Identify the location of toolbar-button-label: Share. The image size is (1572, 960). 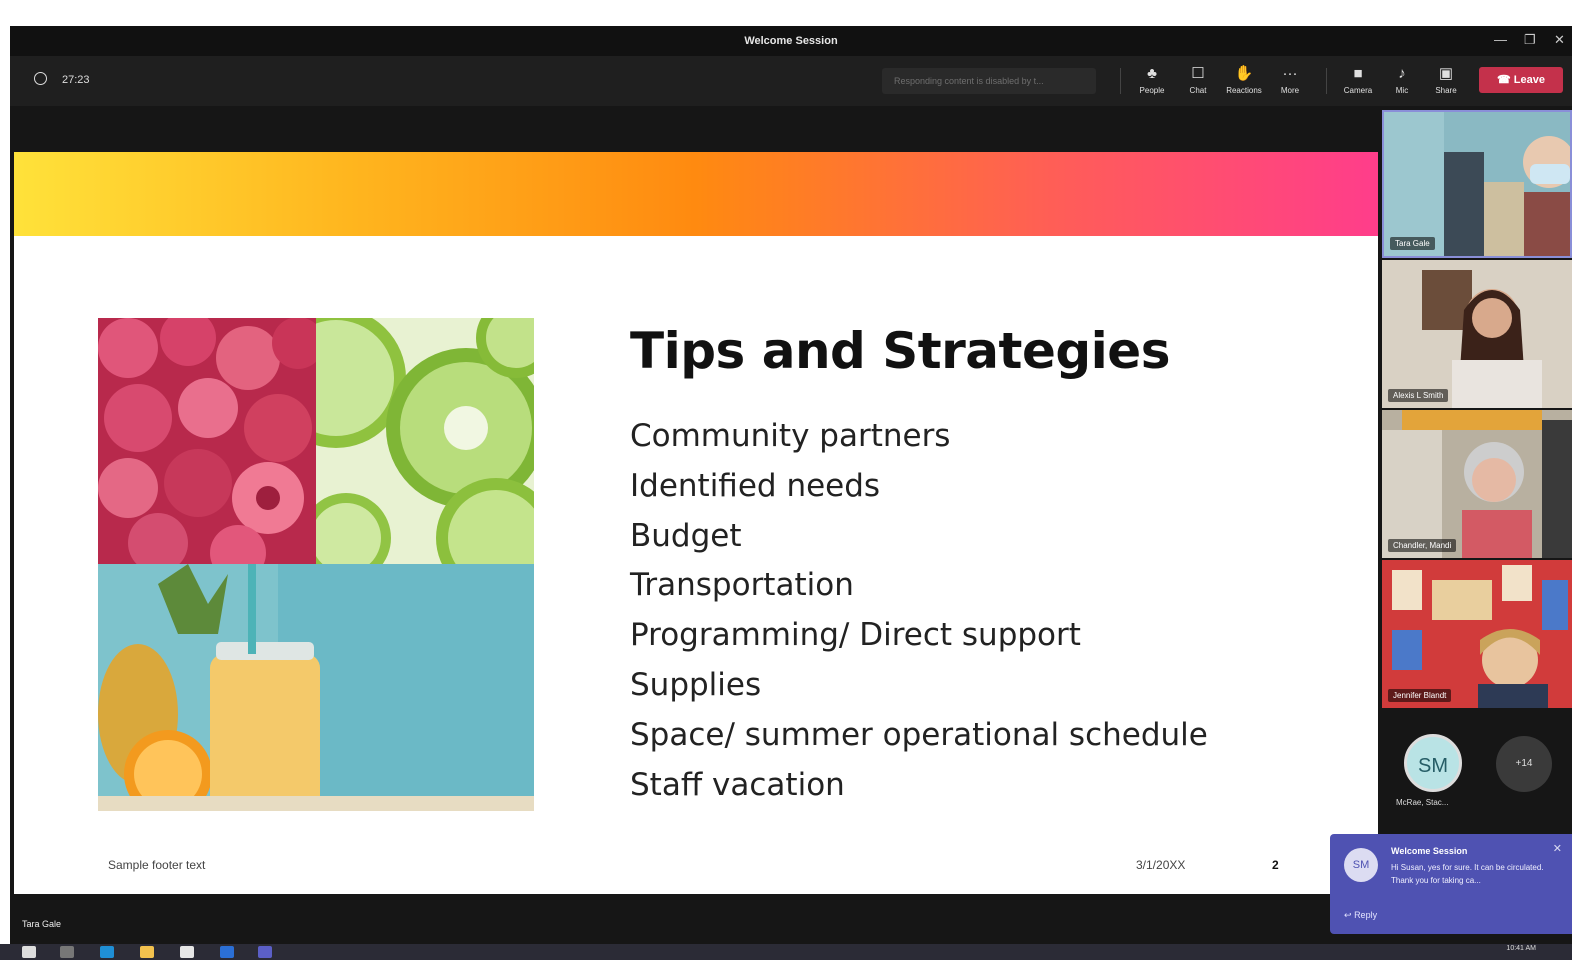
(1446, 90).